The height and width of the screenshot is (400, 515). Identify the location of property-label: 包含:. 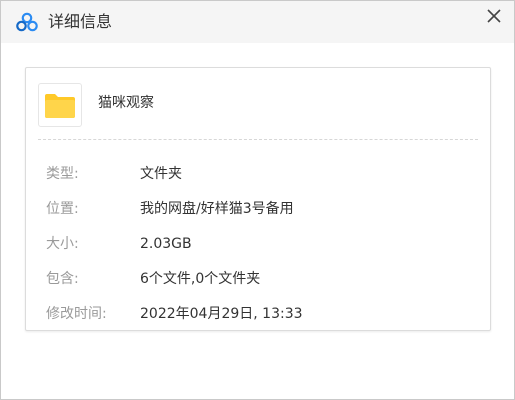
(62, 279).